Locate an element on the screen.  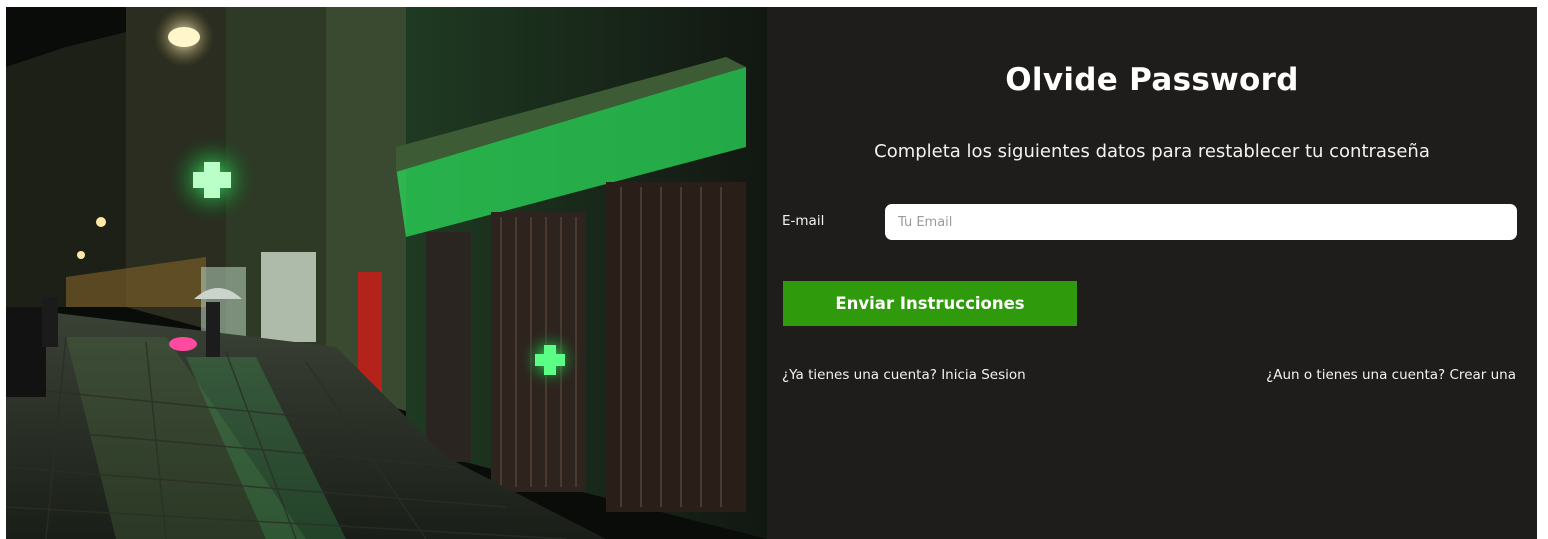
register-link: ¿Aun o tienes una cuenta? Crear una is located at coordinates (1391, 375).